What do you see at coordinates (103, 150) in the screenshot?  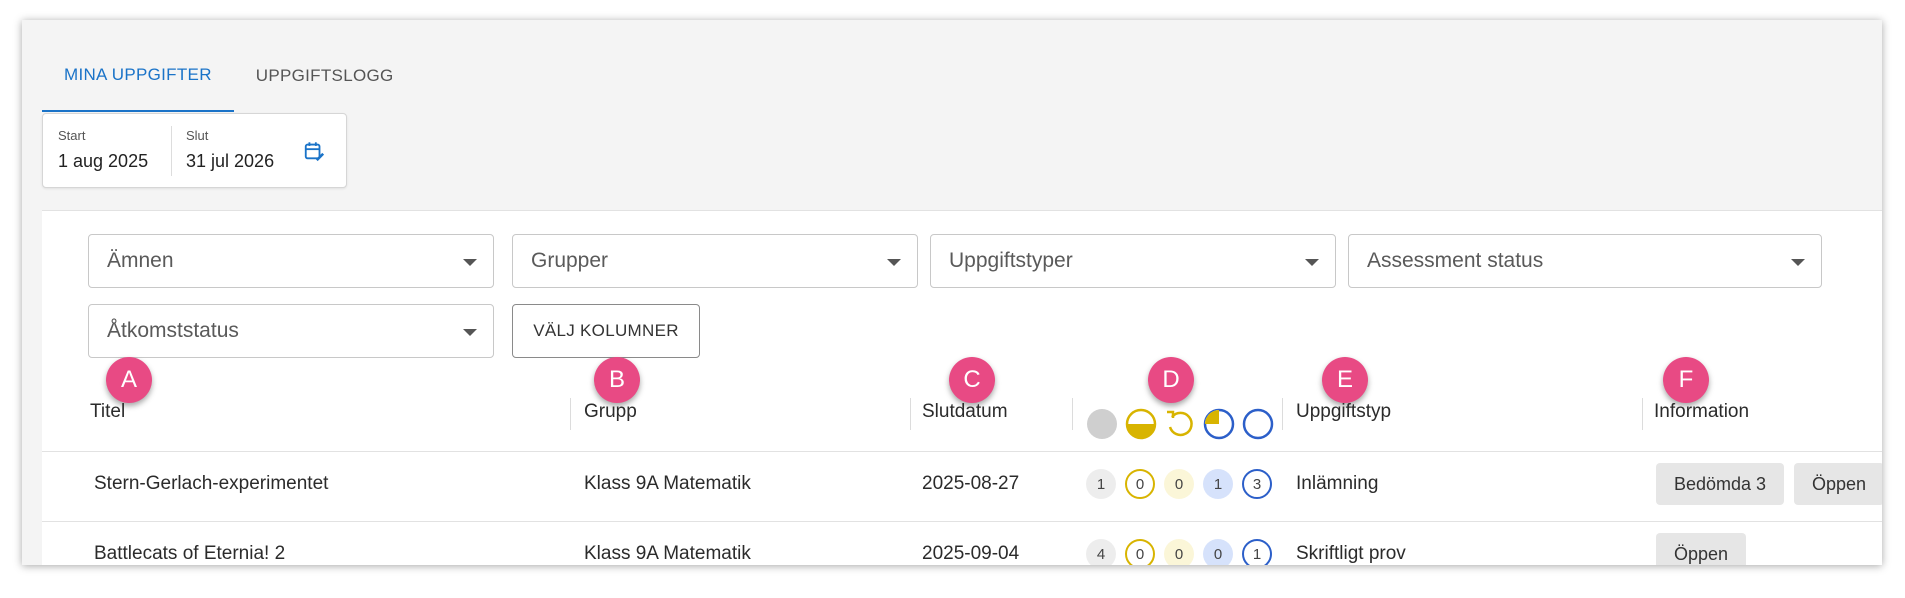 I see `start-date: Start 1 aug 2025` at bounding box center [103, 150].